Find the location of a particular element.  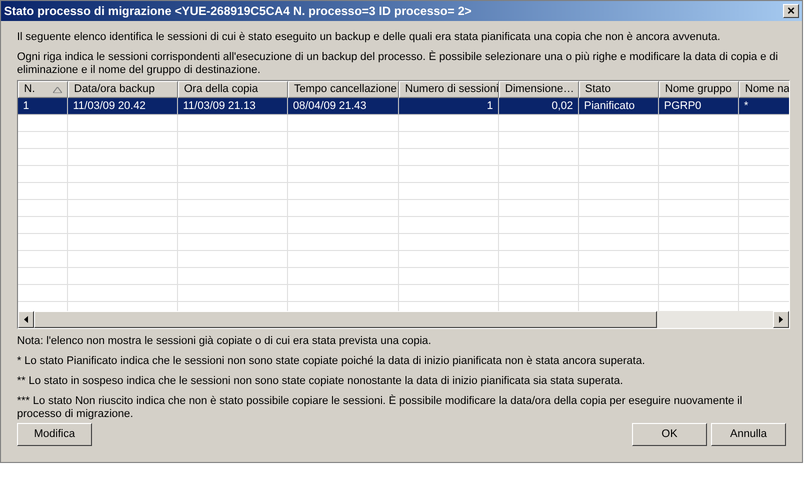

table-cell: PGRP0 is located at coordinates (683, 106).